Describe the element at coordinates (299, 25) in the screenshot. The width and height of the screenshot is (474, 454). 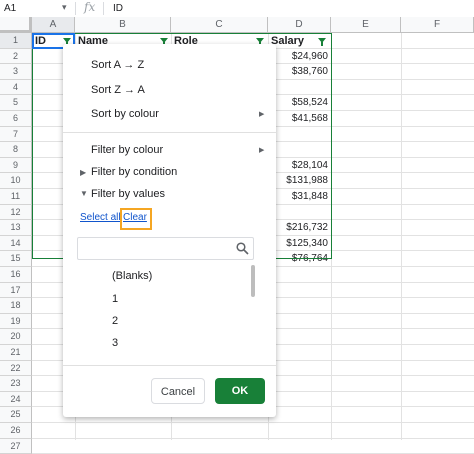
I see `column-header-d: D` at that location.